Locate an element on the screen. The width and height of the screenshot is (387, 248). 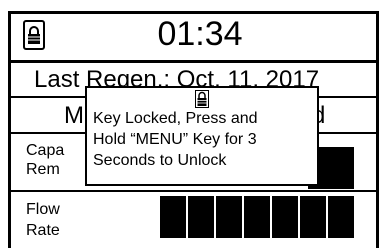
mode-text: M is located at coordinates (74, 115).